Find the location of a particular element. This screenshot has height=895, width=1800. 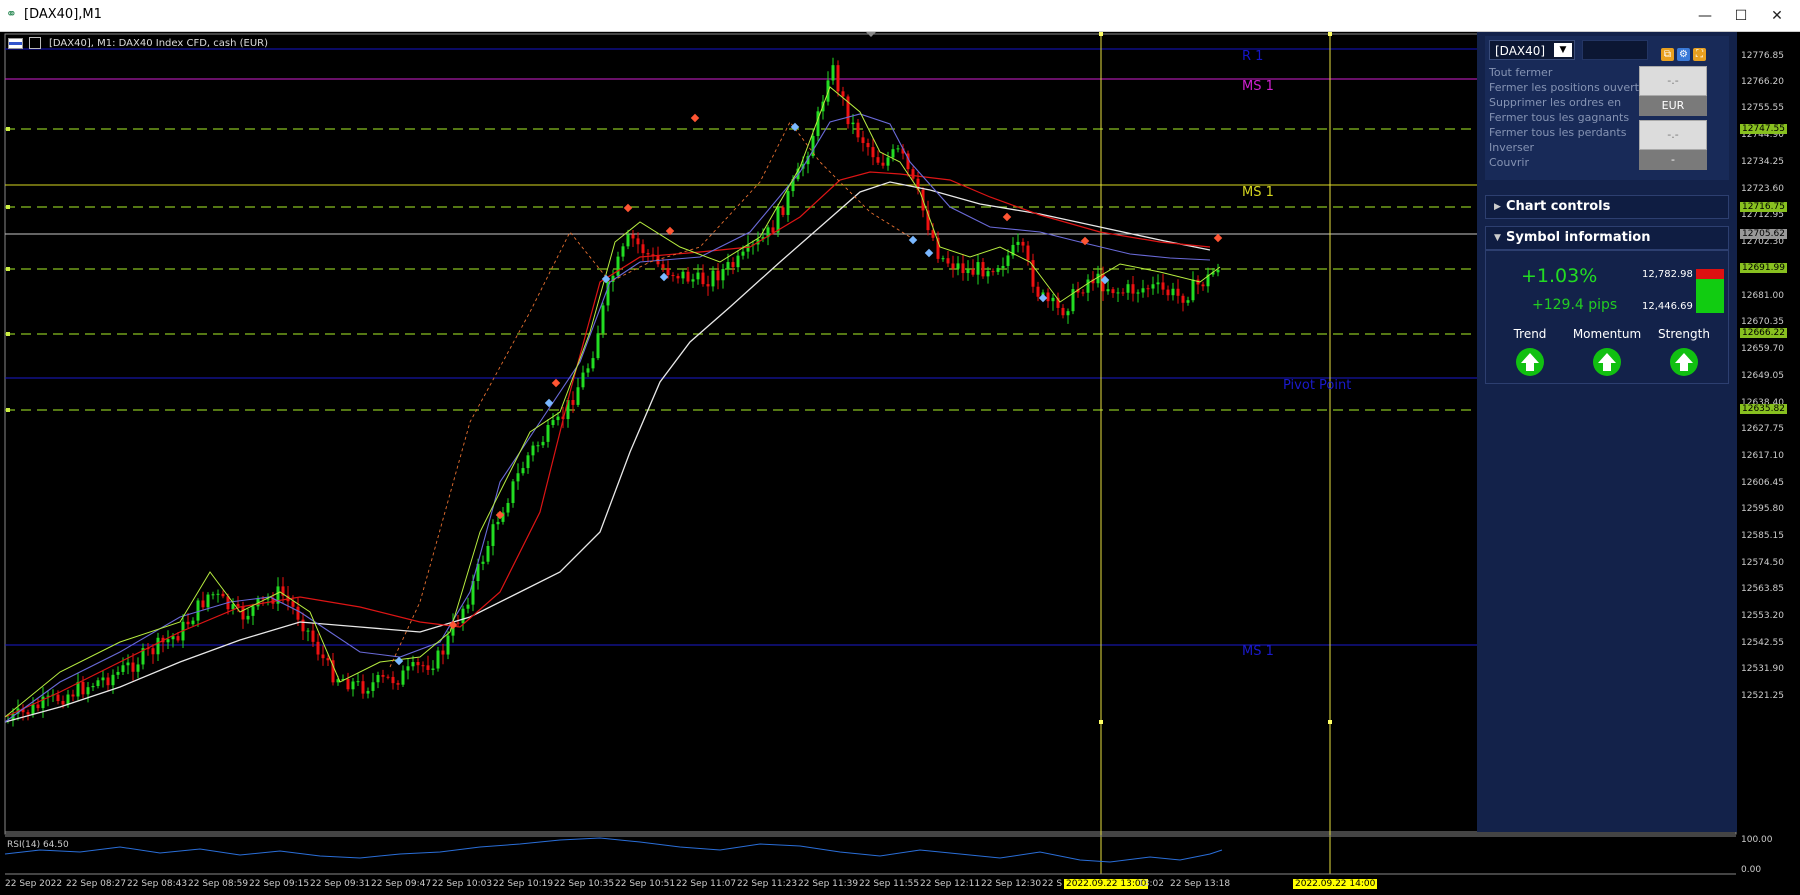

close-all-link: Tout fermer is located at coordinates (1520, 72).